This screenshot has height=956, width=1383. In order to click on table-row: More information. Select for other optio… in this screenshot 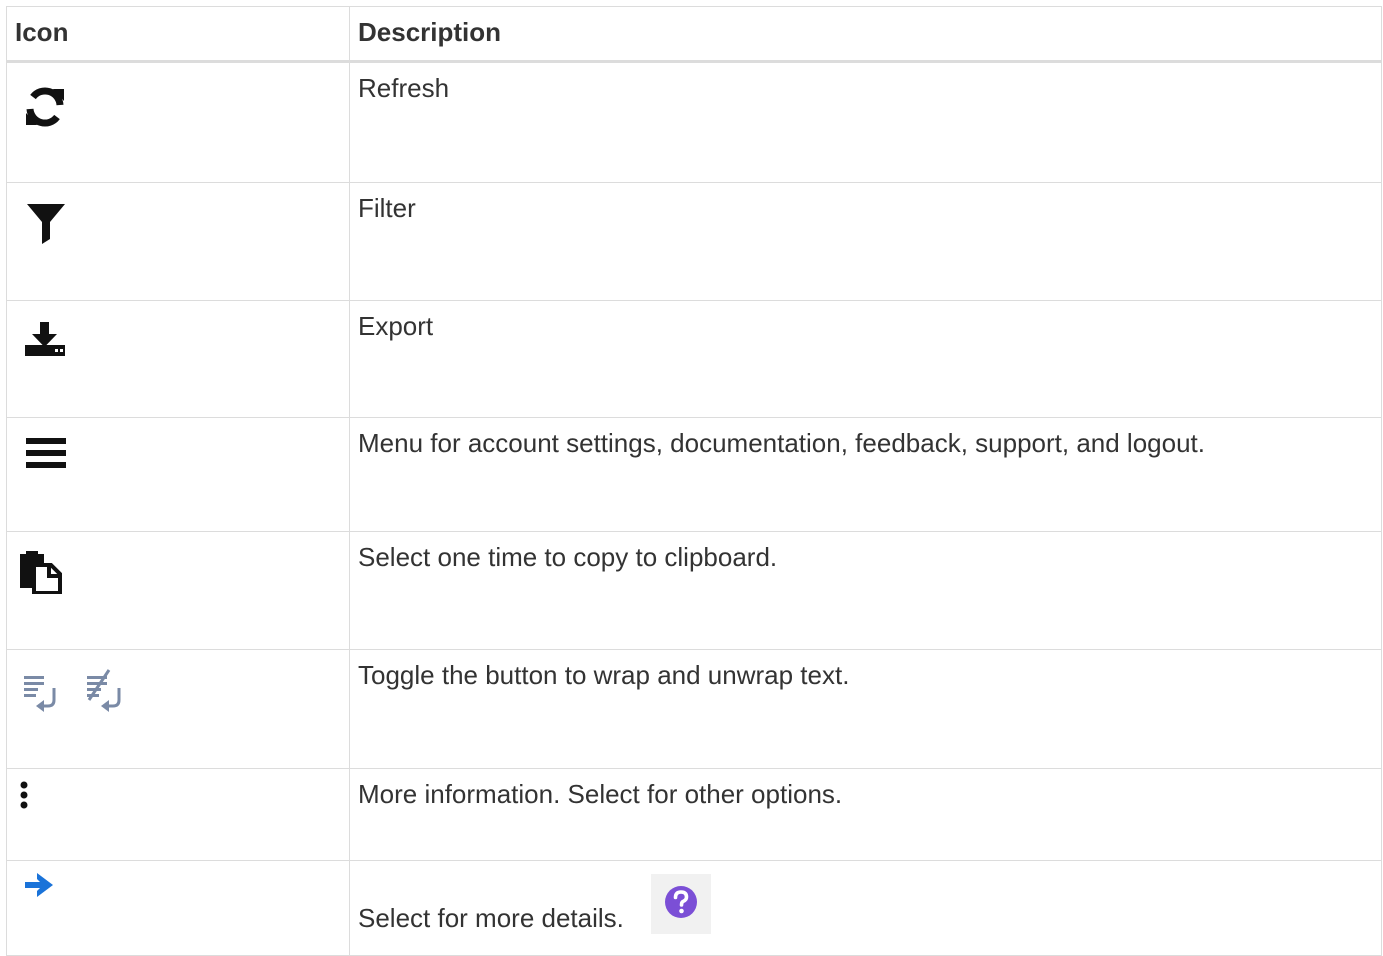, I will do `click(694, 814)`.